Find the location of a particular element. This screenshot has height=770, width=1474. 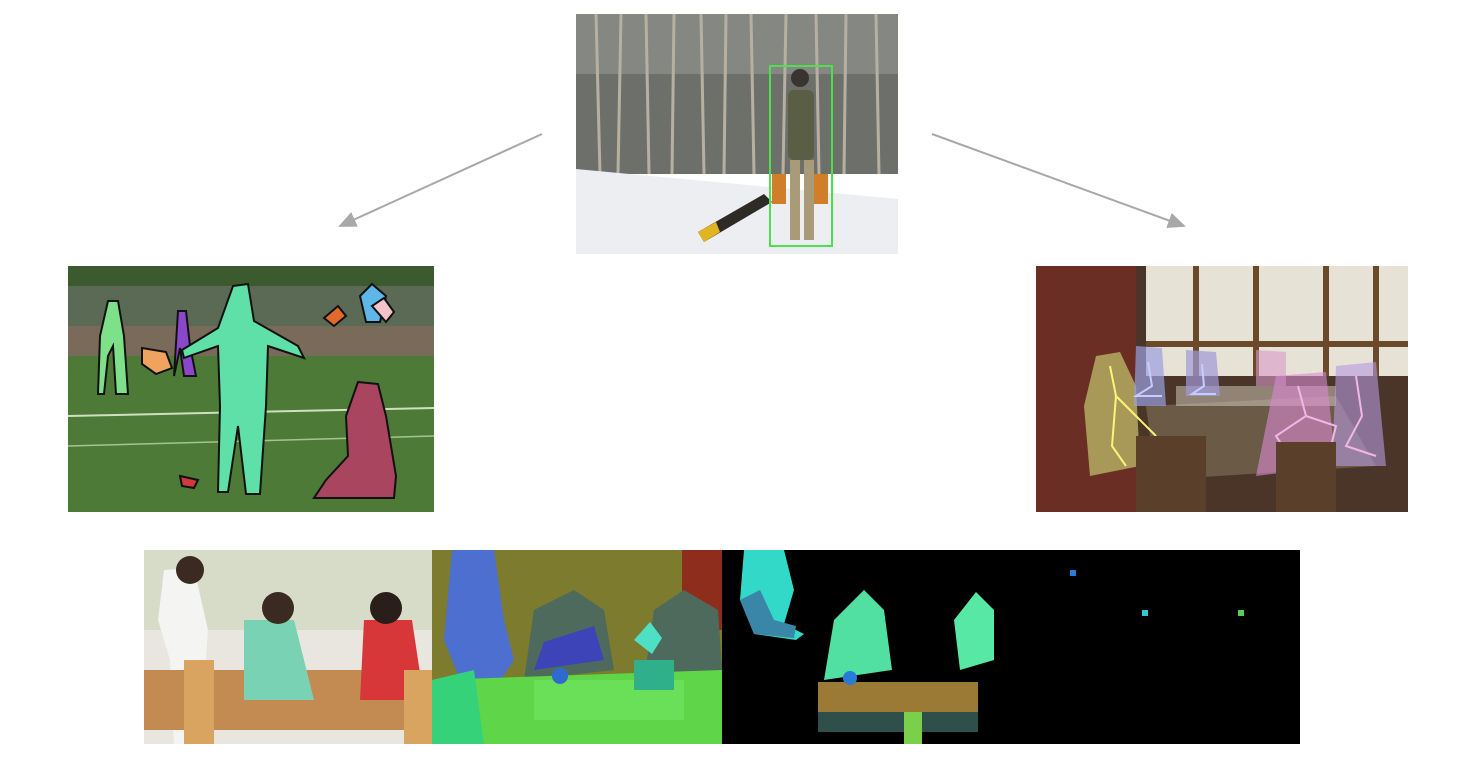

snow-scene-illustration is located at coordinates (737, 134).